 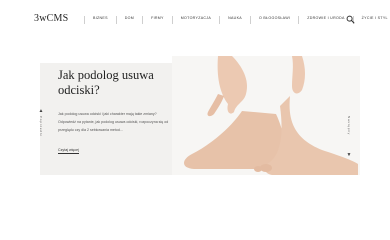 What do you see at coordinates (128, 20) in the screenshot?
I see `nav-item-dom: Dom` at bounding box center [128, 20].